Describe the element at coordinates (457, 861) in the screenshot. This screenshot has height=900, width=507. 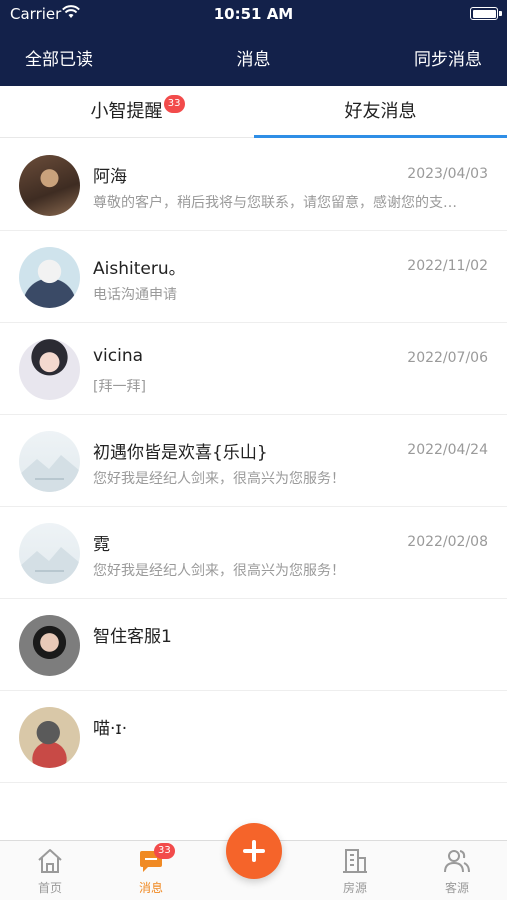
I see `users-icon` at that location.